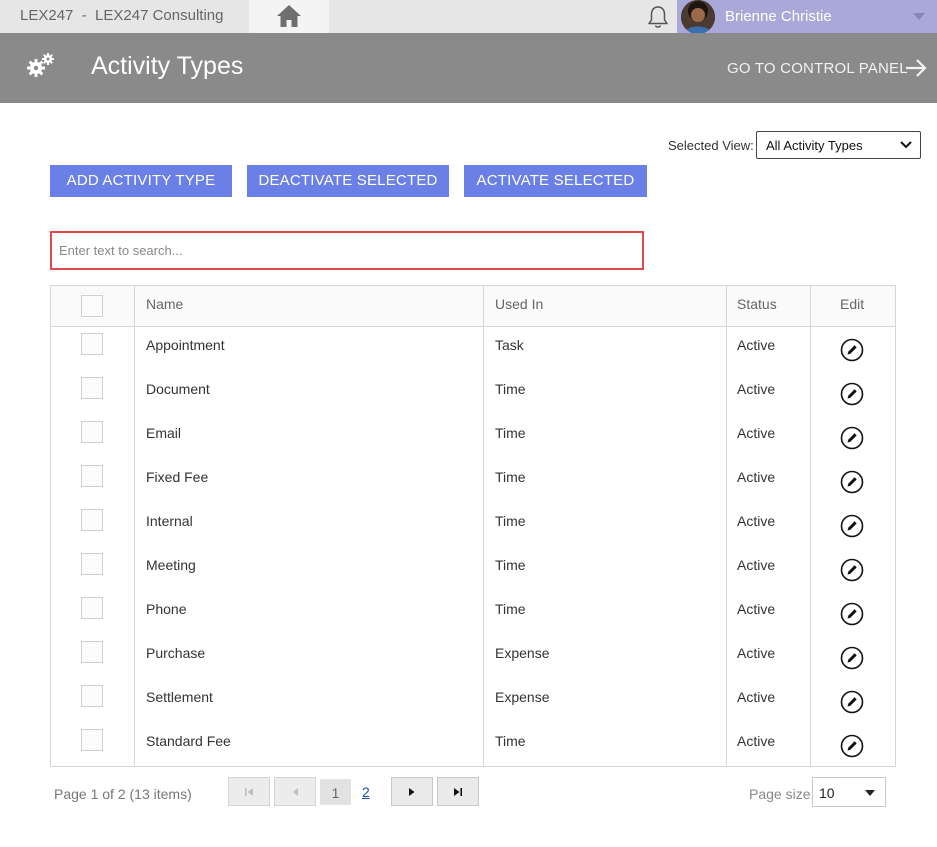 This screenshot has width=937, height=847. I want to click on first-page-icon, so click(249, 791).